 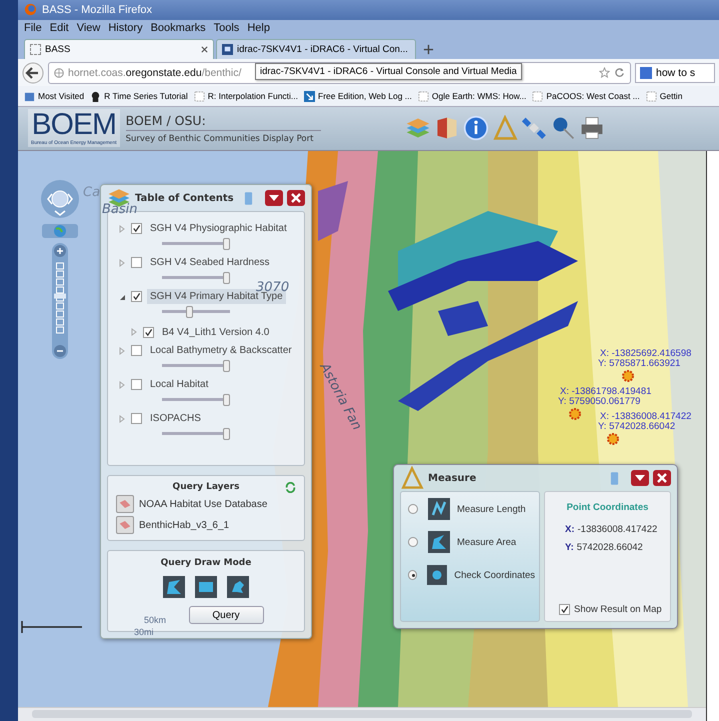 I want to click on line-tool-icon, so click(x=439, y=509).